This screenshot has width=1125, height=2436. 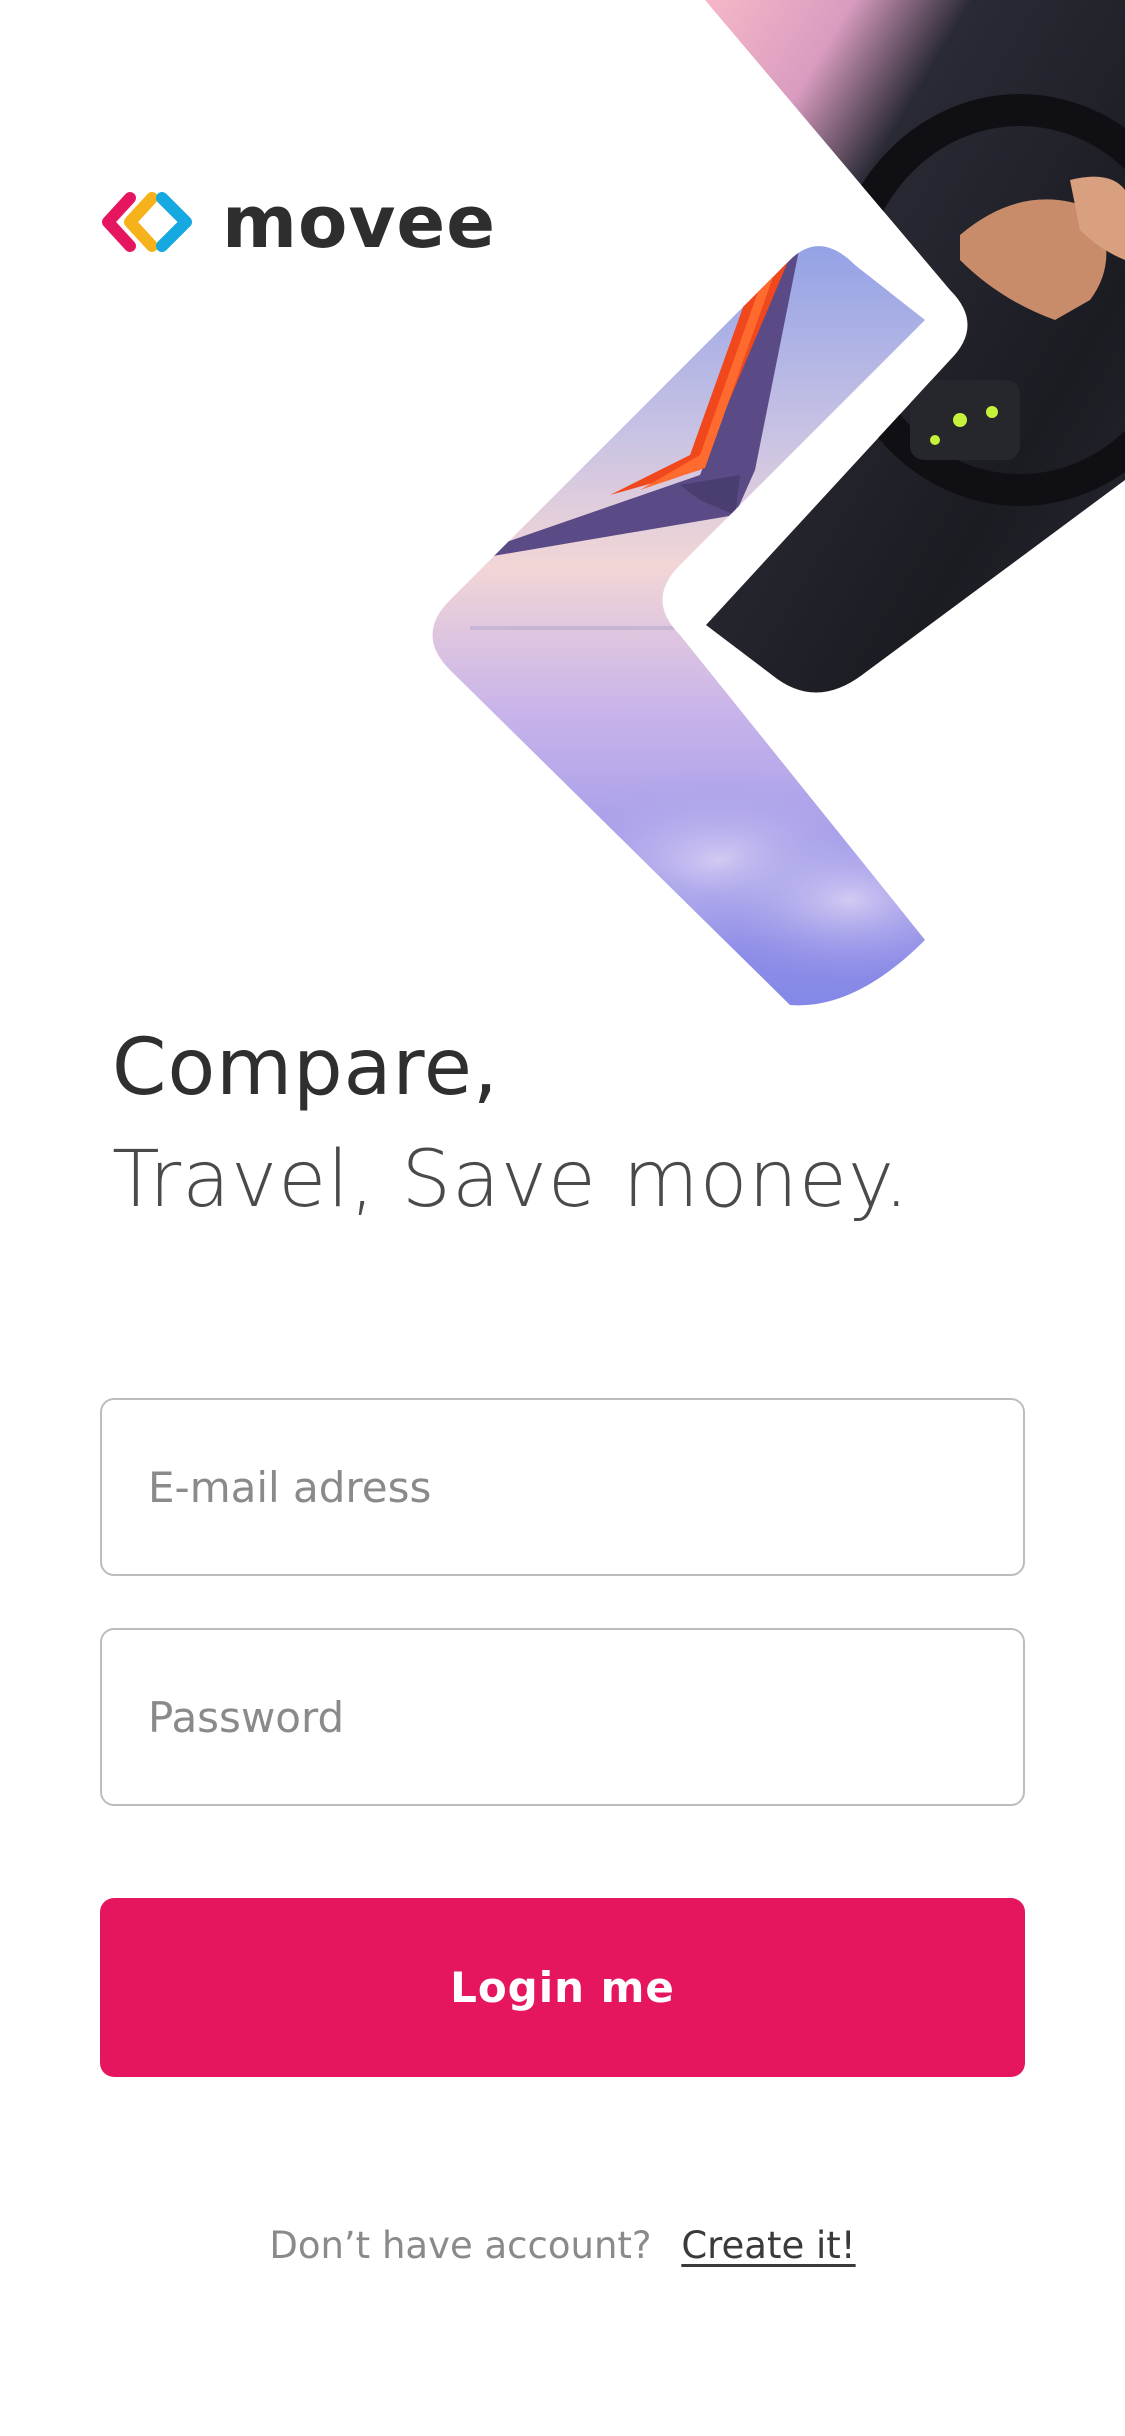 I want to click on create-account-link: Create it!, so click(x=768, y=2245).